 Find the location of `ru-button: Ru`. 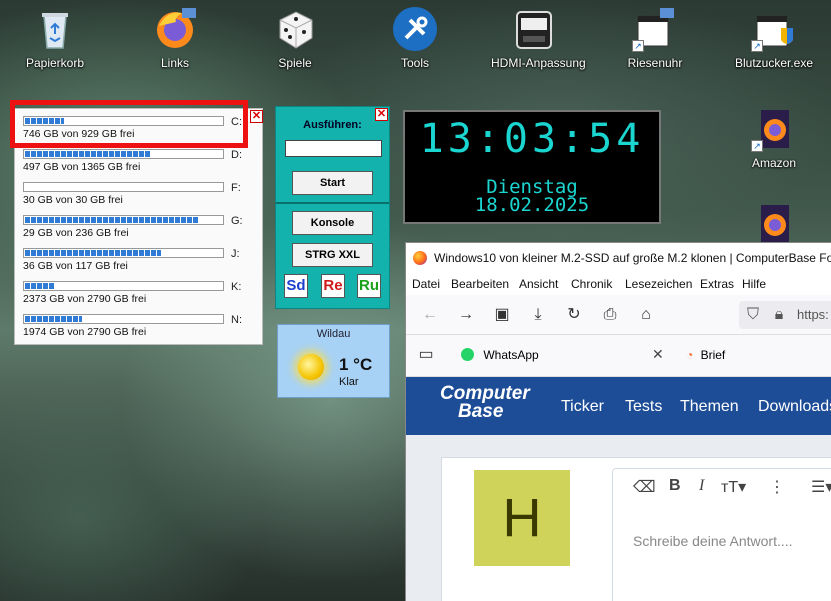

ru-button: Ru is located at coordinates (369, 286).